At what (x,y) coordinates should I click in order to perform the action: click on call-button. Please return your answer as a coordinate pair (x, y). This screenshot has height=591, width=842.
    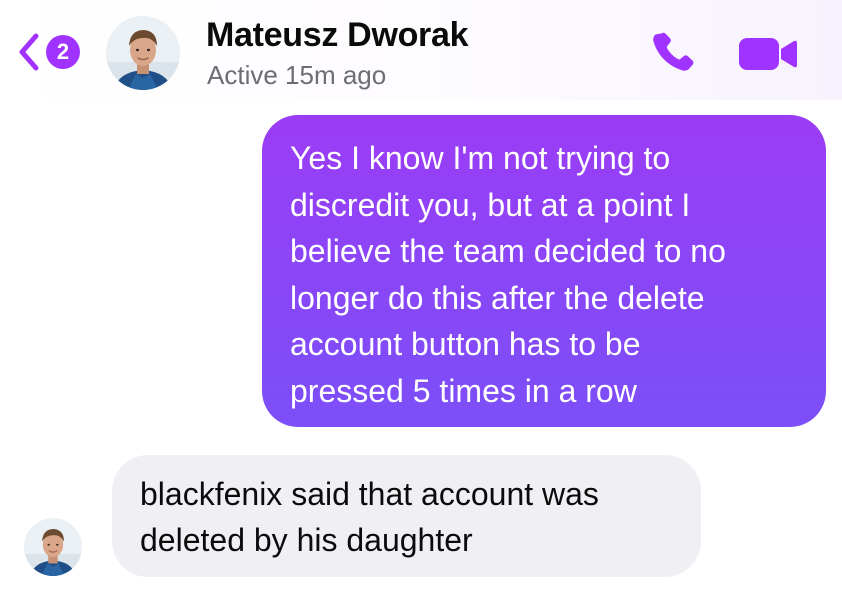
    Looking at the image, I should click on (673, 53).